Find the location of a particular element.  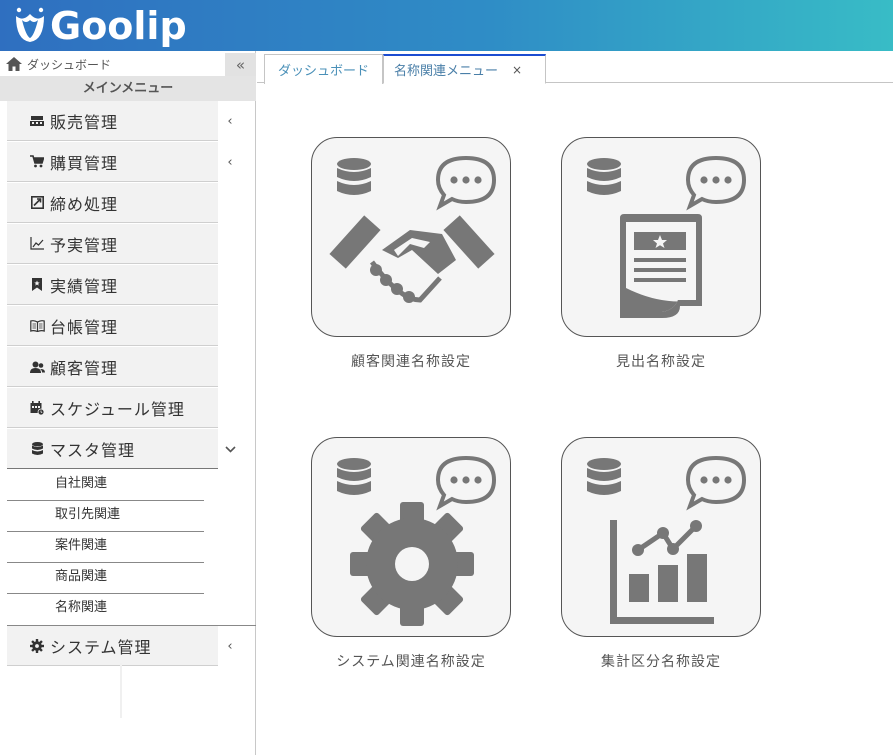

app-logo: Goolip is located at coordinates (99, 26).